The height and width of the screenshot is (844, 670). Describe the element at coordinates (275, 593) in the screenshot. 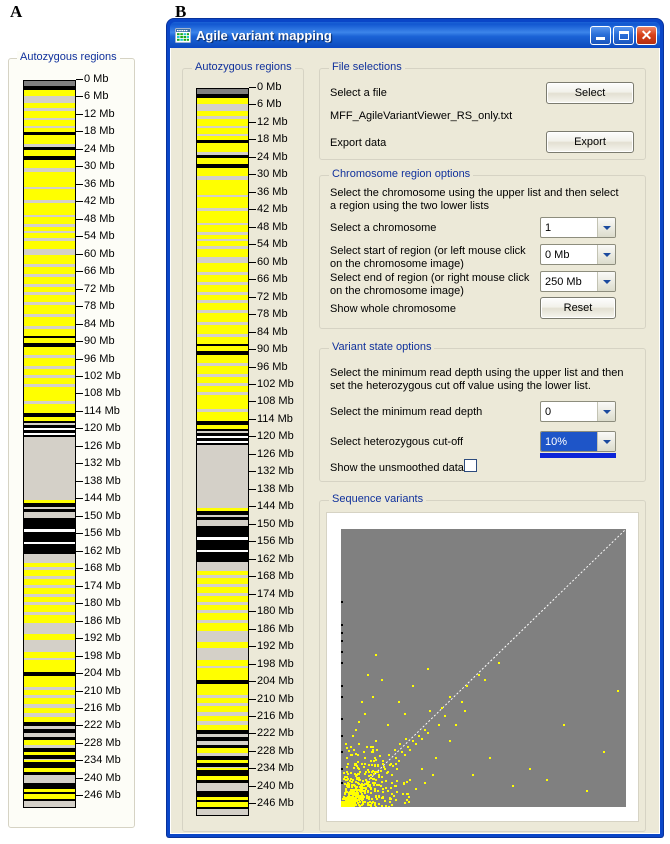

I see `ideogram-tick-label: 174 Mb` at that location.